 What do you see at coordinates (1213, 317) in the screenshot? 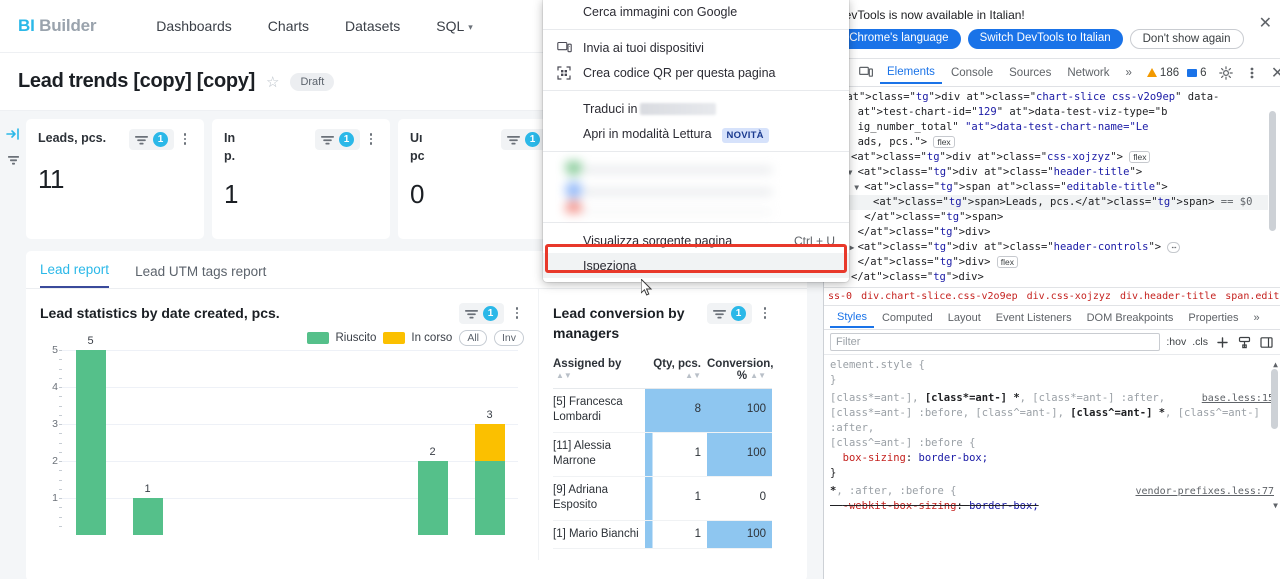
I see `sidebar-tab-properties: Properties` at bounding box center [1213, 317].